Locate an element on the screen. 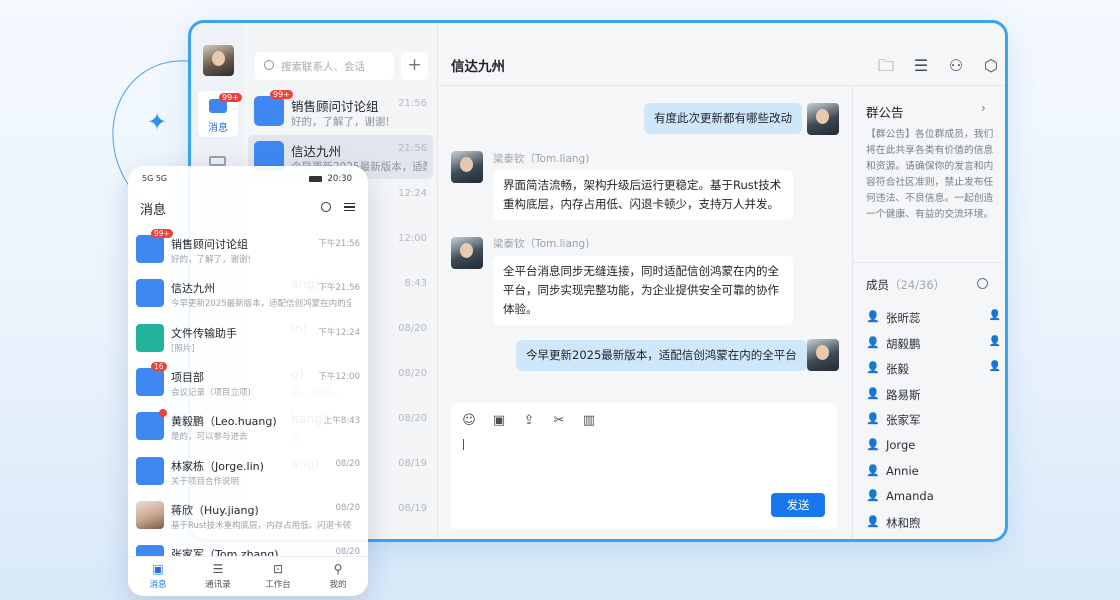 This screenshot has height=600, width=1120. conversation-time: 下午21:56 is located at coordinates (339, 244).